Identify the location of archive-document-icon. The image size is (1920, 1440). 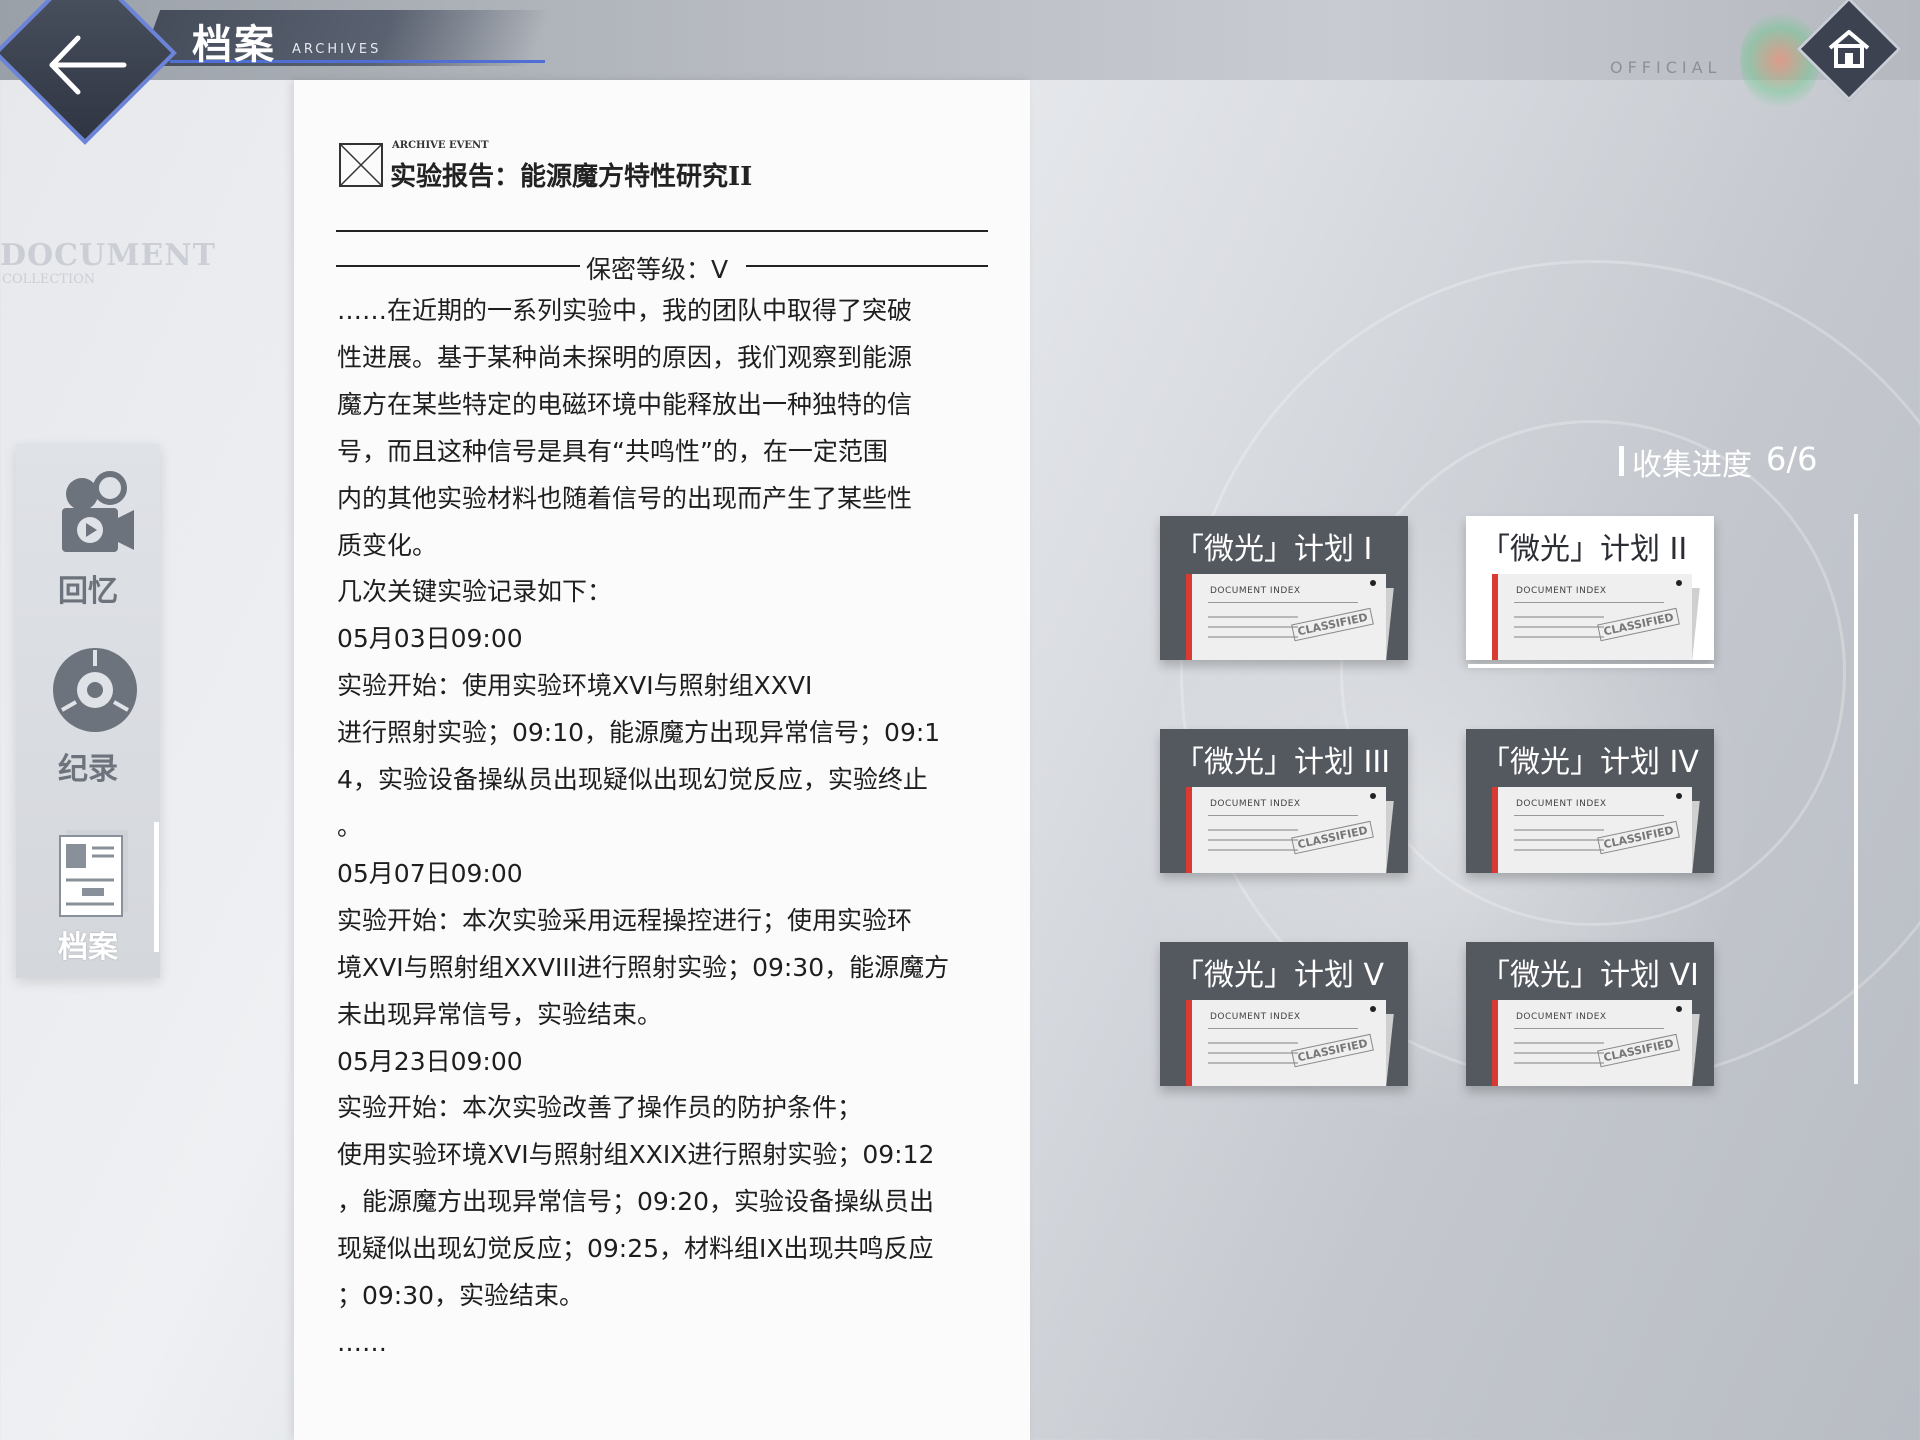
(93, 873).